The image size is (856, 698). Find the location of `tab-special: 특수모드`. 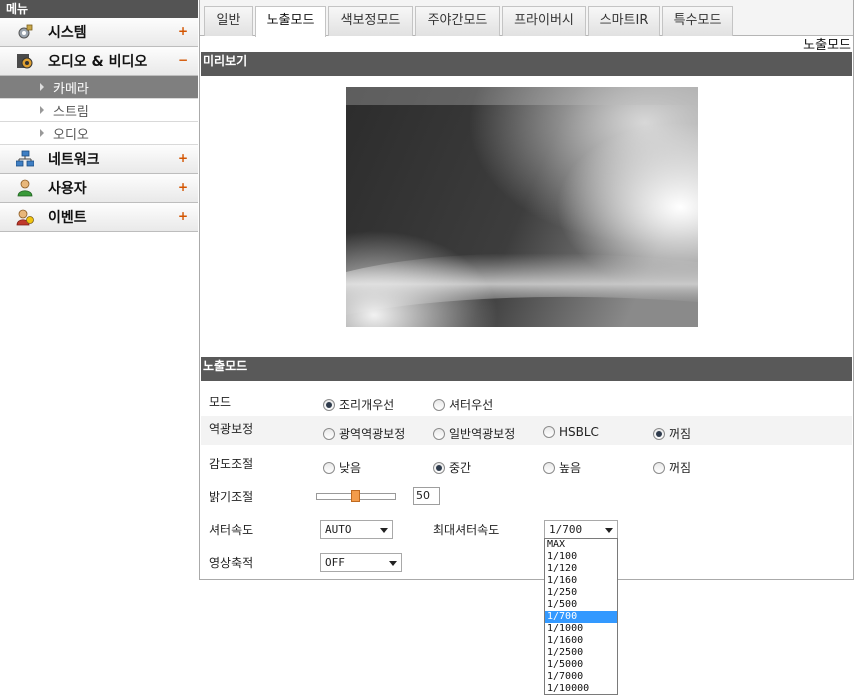

tab-special: 특수모드 is located at coordinates (697, 21).